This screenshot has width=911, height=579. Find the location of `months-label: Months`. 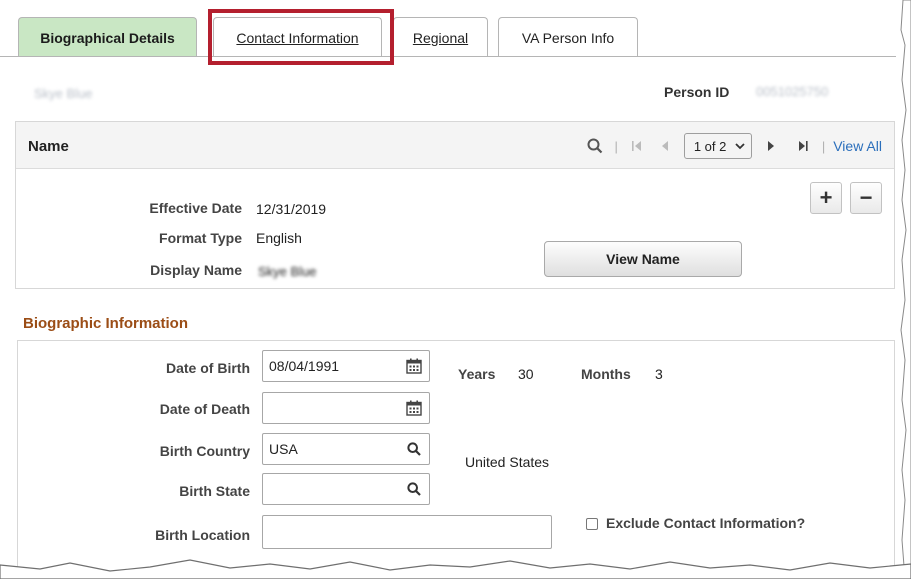

months-label: Months is located at coordinates (606, 374).